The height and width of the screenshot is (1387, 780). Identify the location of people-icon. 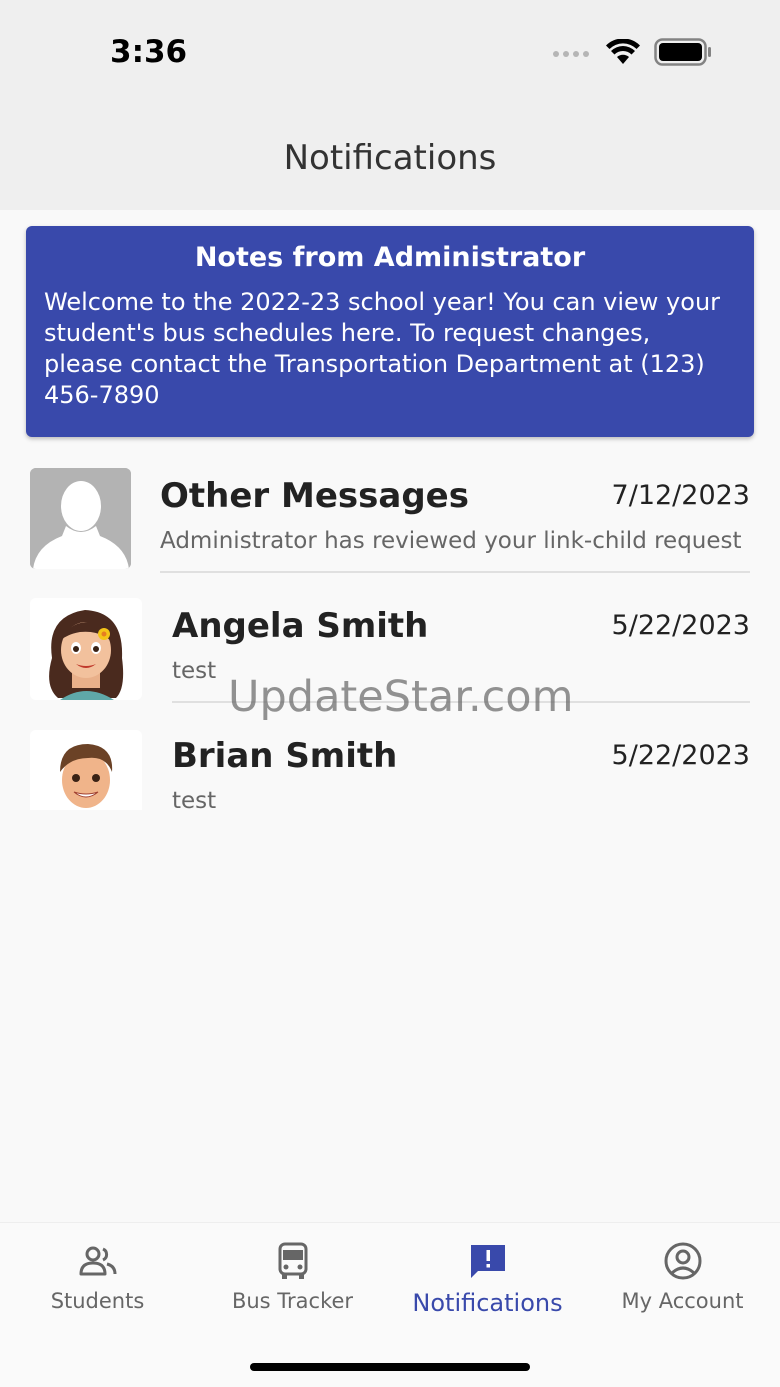
(97, 1261).